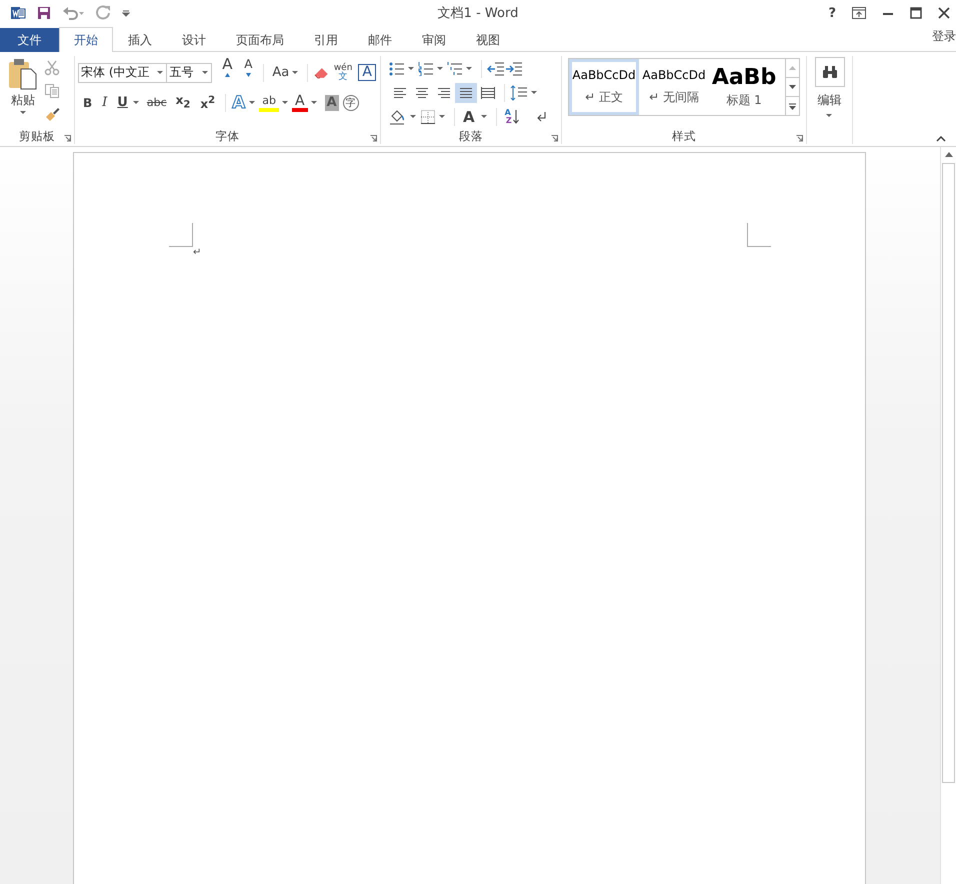 The height and width of the screenshot is (884, 956). I want to click on font-name-field: 宋体 (中文正, so click(123, 72).